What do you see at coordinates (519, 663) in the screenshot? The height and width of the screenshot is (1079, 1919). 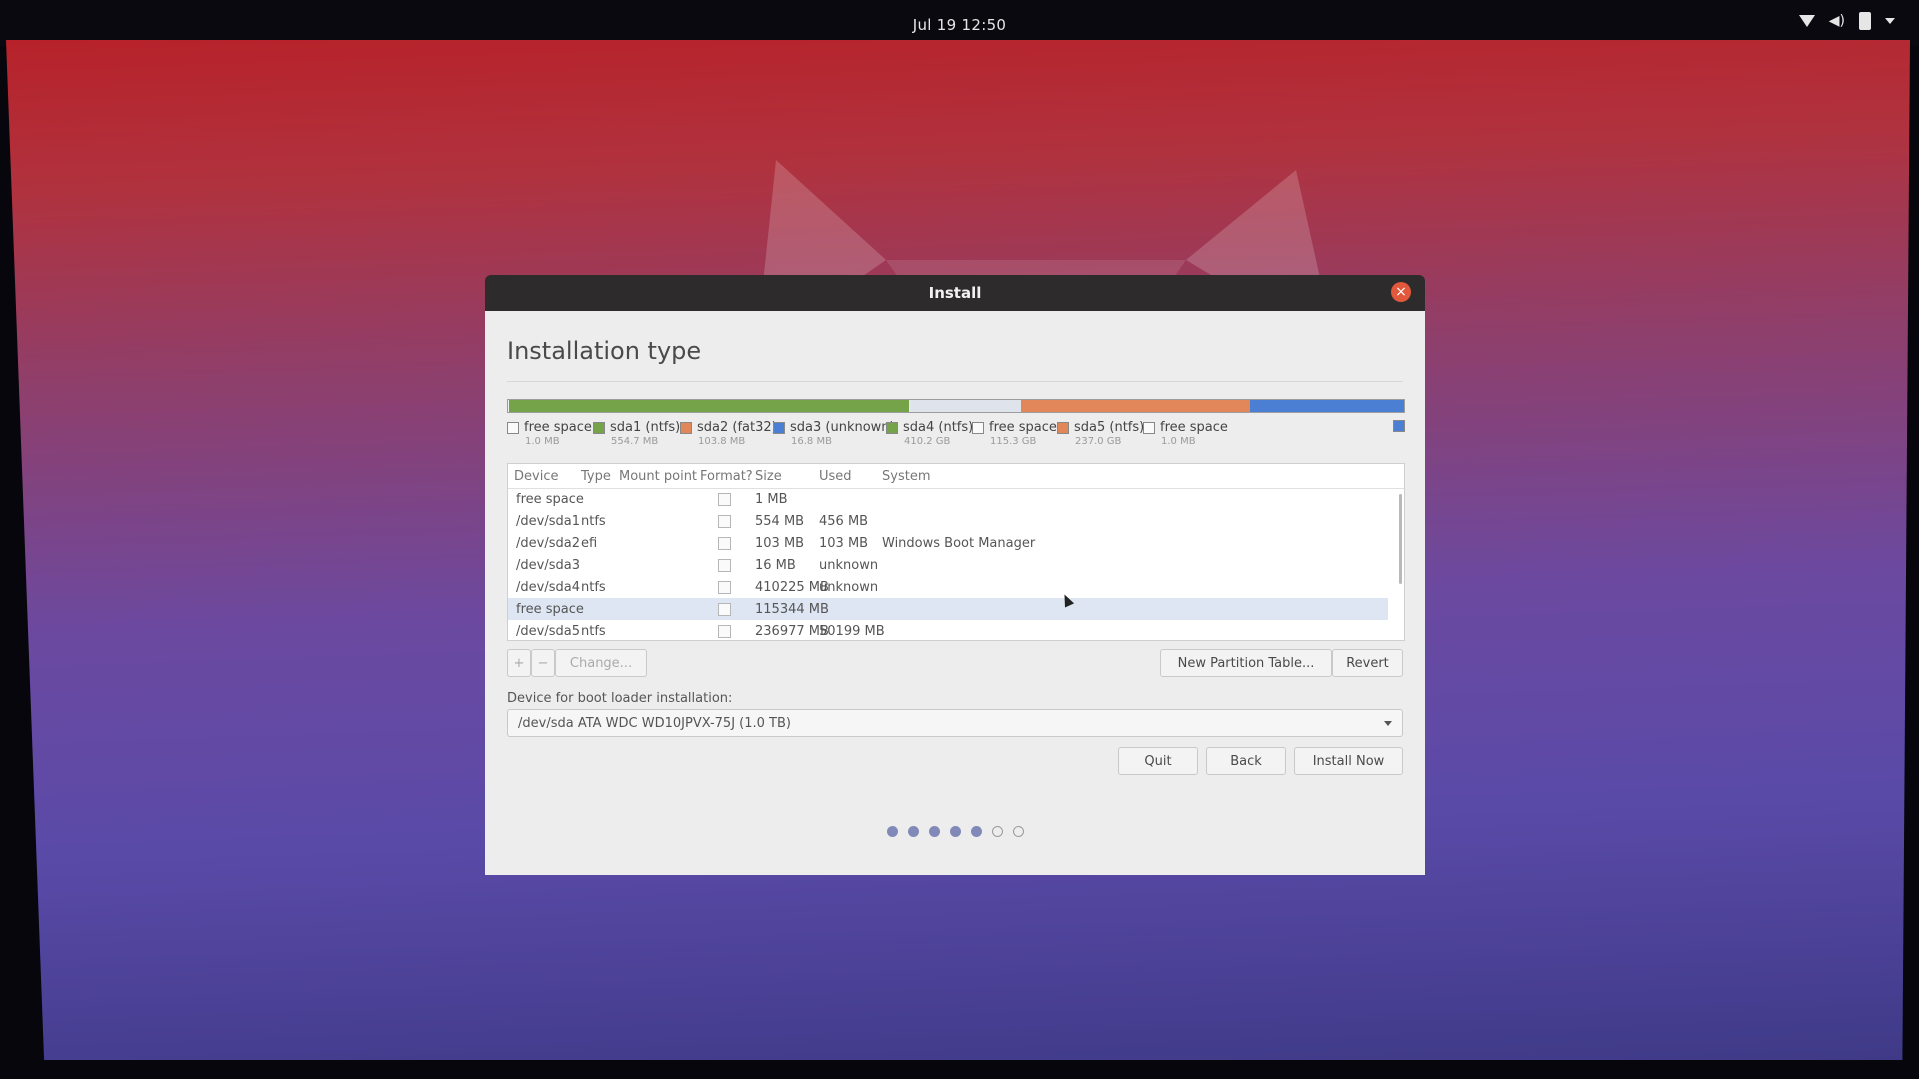 I see `add-partition-button: +` at bounding box center [519, 663].